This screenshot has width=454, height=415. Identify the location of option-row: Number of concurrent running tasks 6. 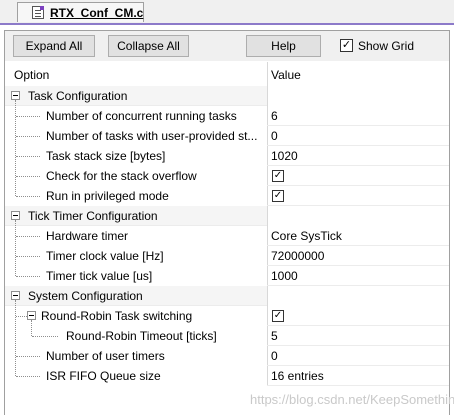
(227, 116).